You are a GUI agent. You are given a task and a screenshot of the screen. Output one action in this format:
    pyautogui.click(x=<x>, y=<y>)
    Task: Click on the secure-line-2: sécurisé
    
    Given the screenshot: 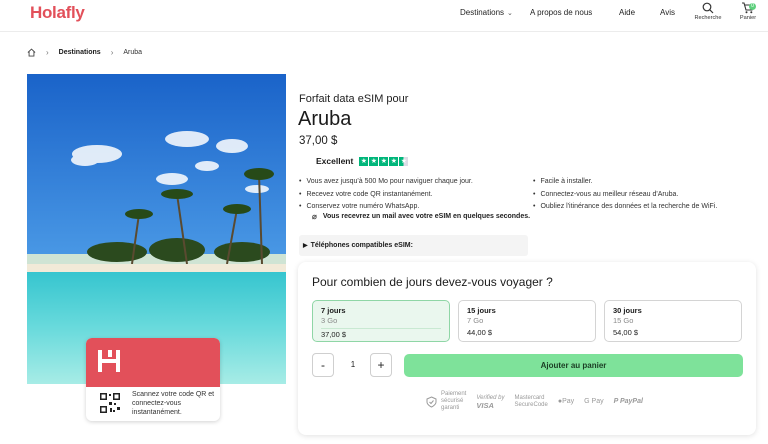 What is the action you would take?
    pyautogui.click(x=452, y=401)
    